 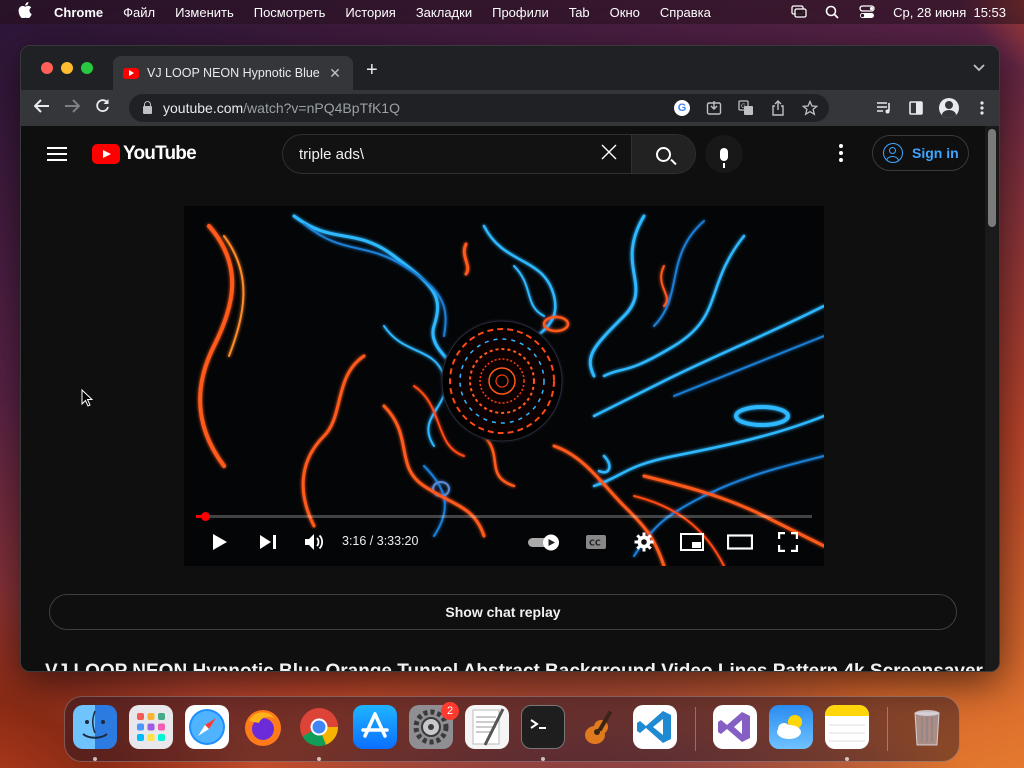 I want to click on svg-text: CC, so click(x=595, y=543).